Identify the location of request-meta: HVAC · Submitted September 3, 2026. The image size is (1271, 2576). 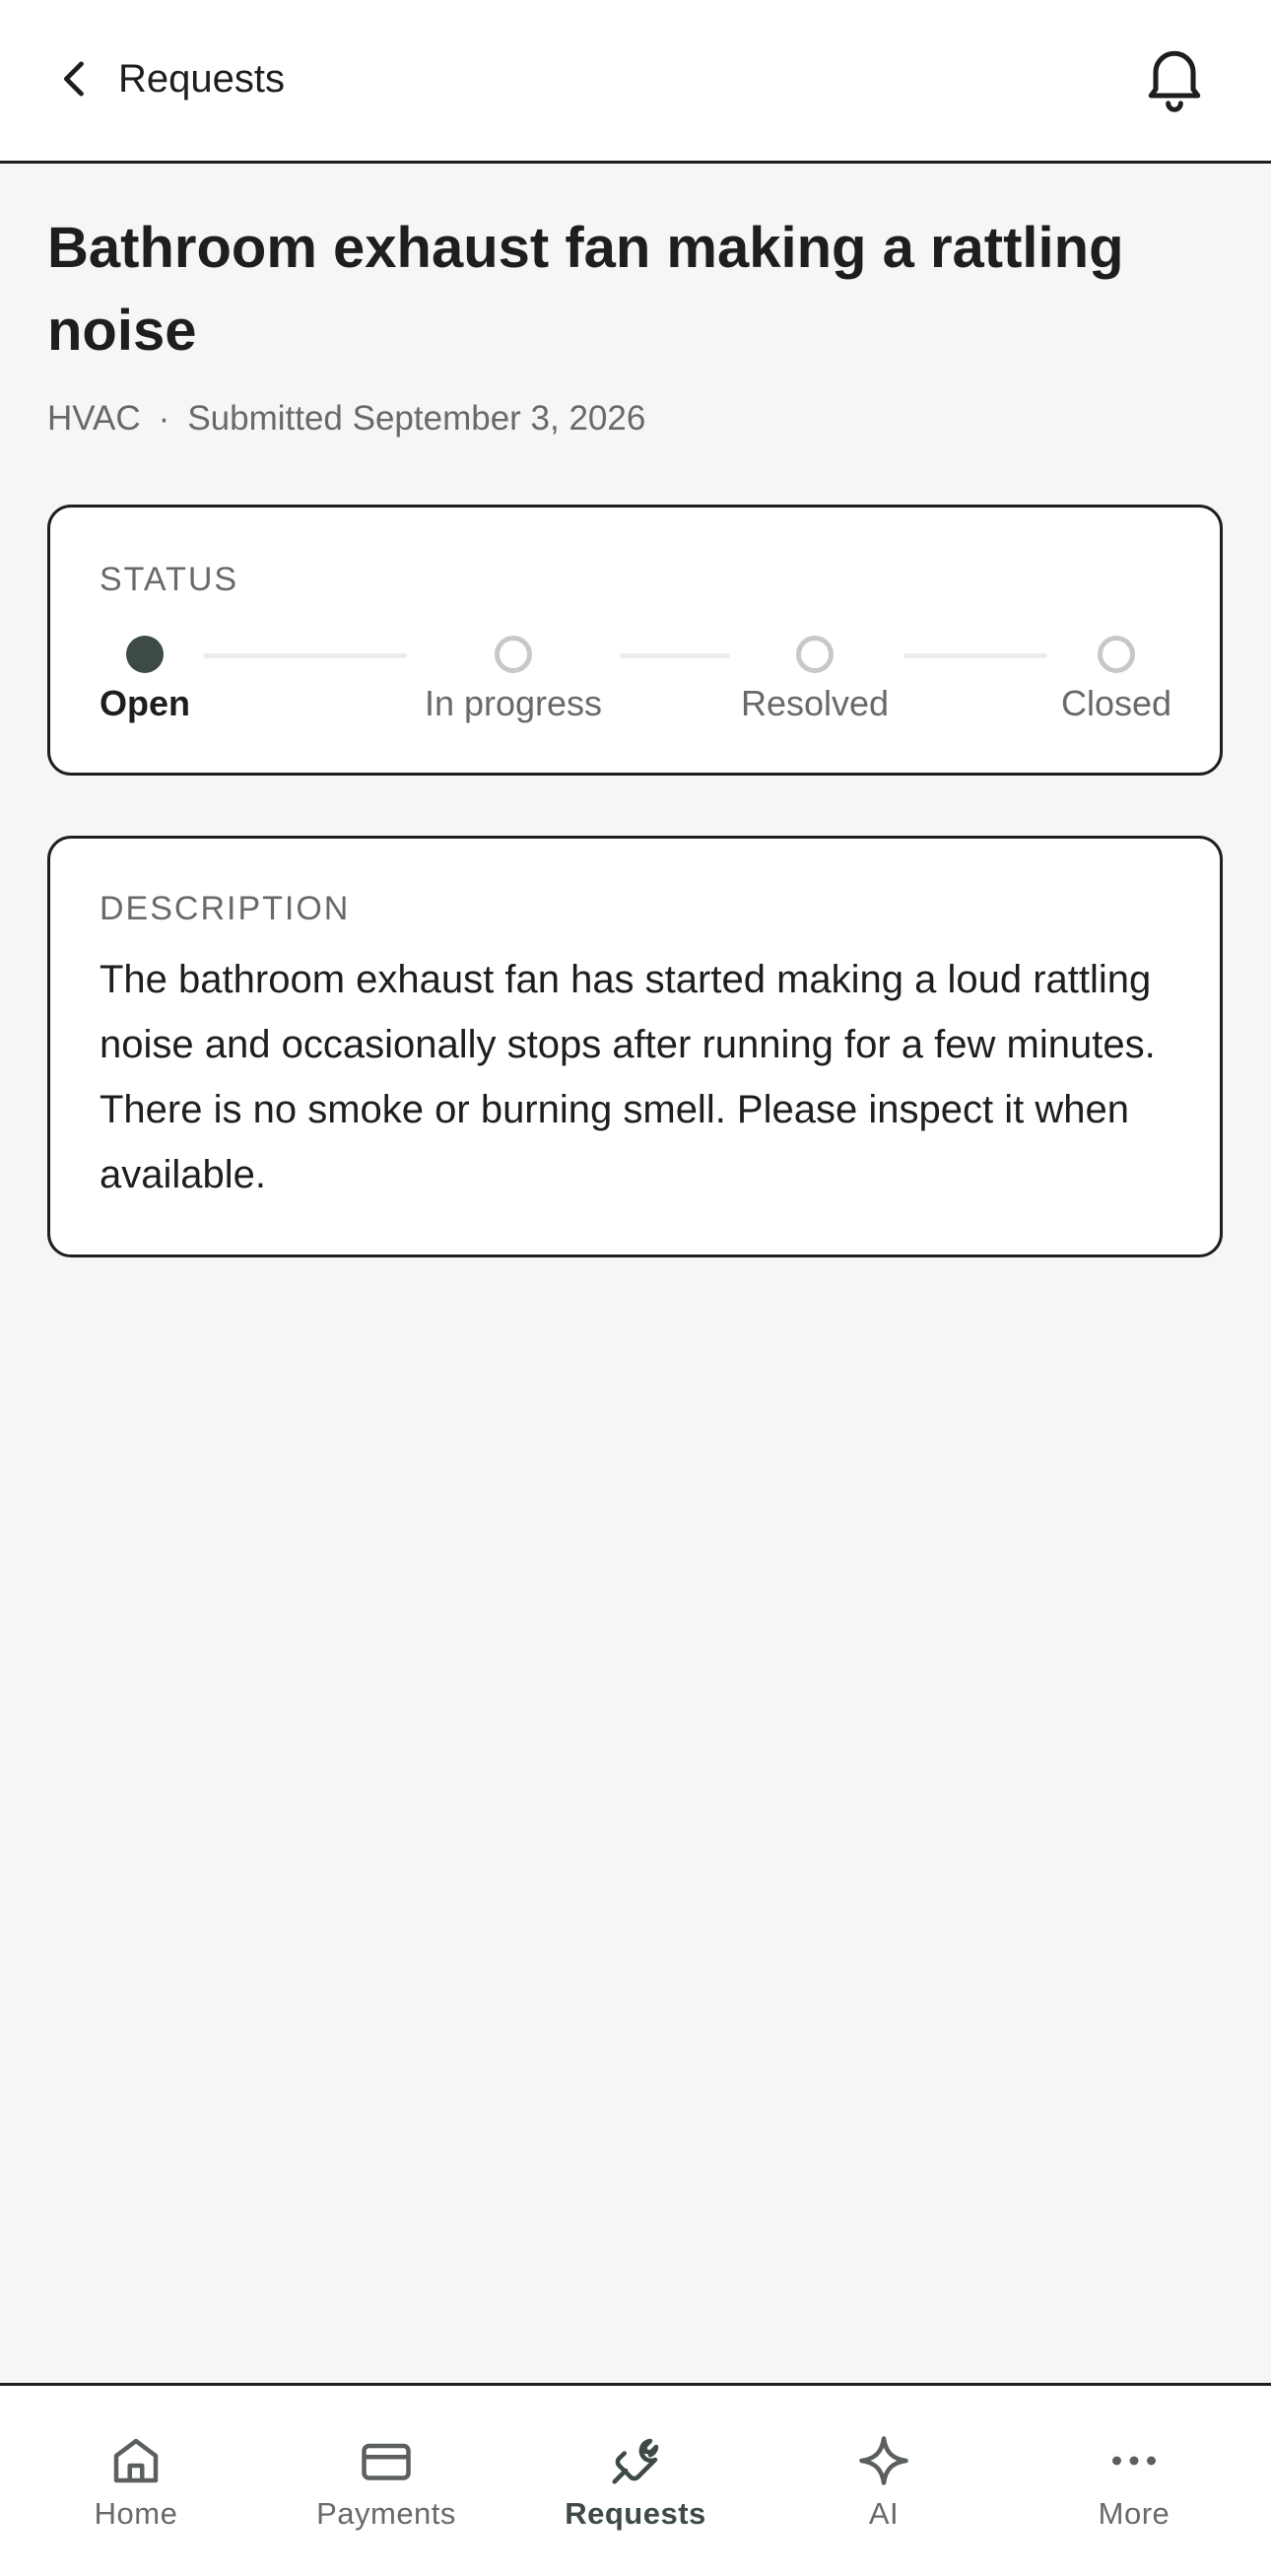
(346, 419).